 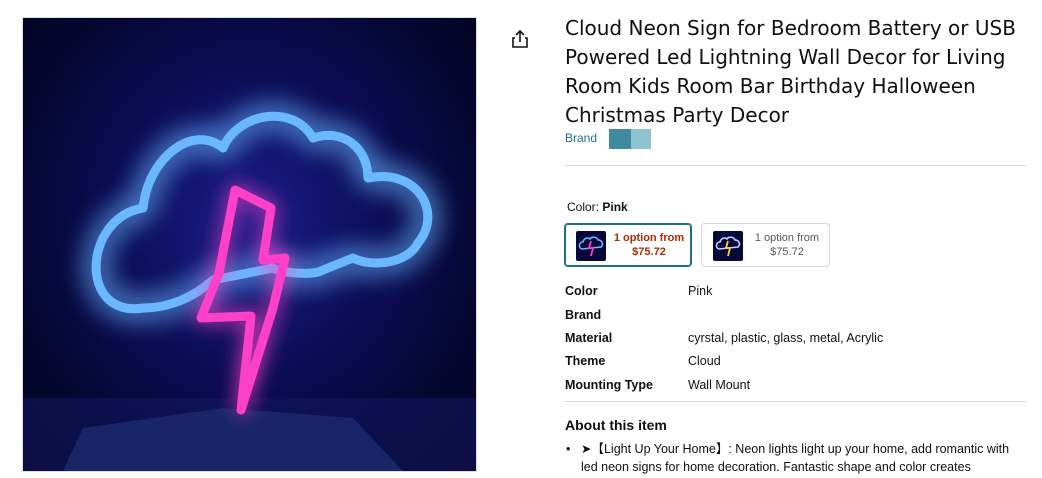 I want to click on spec-value: Pink, so click(x=700, y=291).